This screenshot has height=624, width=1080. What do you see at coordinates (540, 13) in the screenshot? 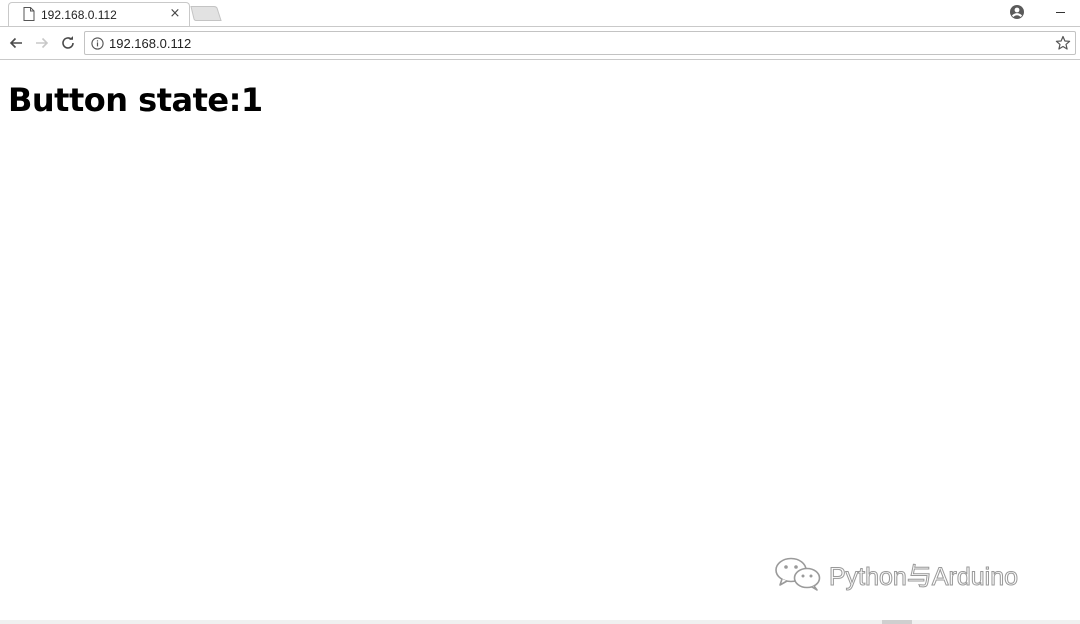
I see `tab-strip: 192.168.0.112 ×` at bounding box center [540, 13].